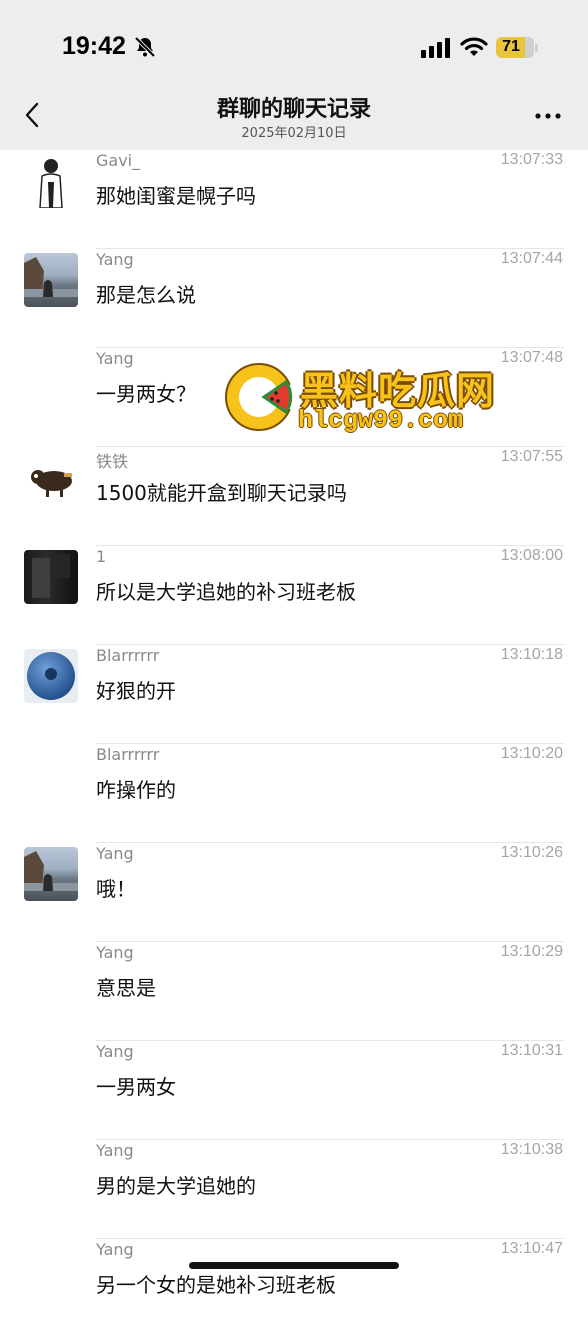 This screenshot has width=588, height=1338. I want to click on status-time: 19:42, so click(94, 46).